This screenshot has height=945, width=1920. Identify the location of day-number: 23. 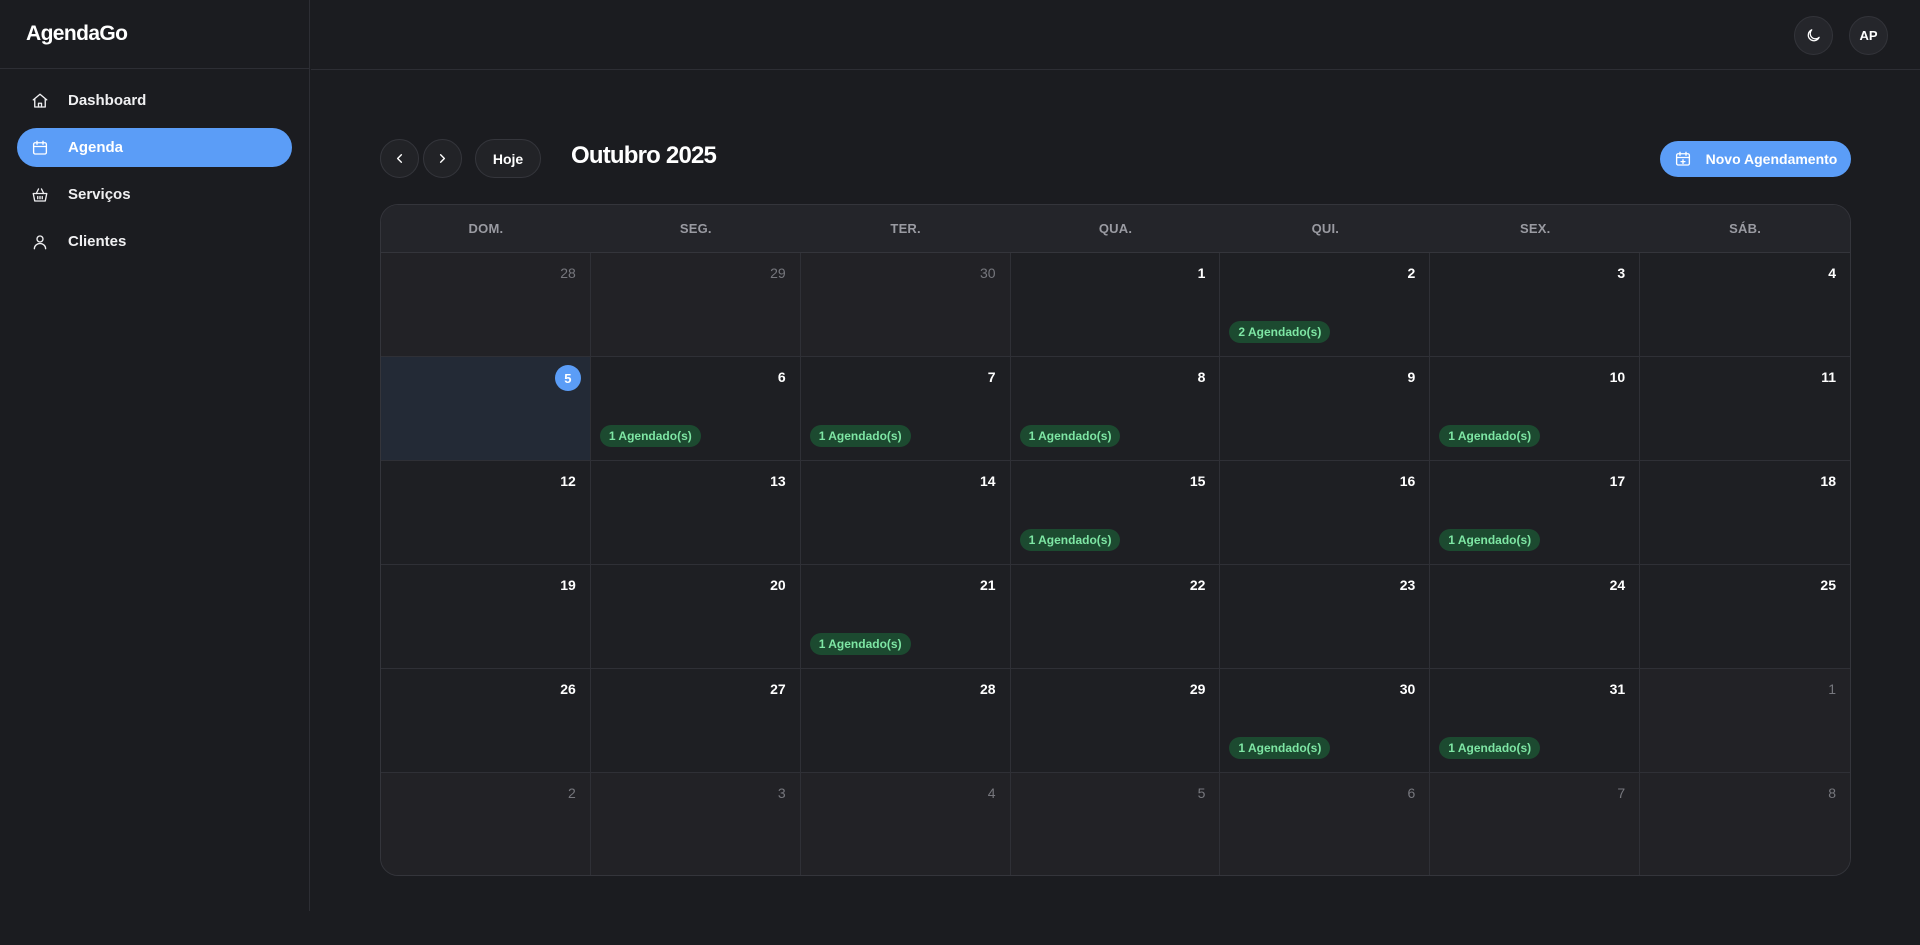
(1407, 585).